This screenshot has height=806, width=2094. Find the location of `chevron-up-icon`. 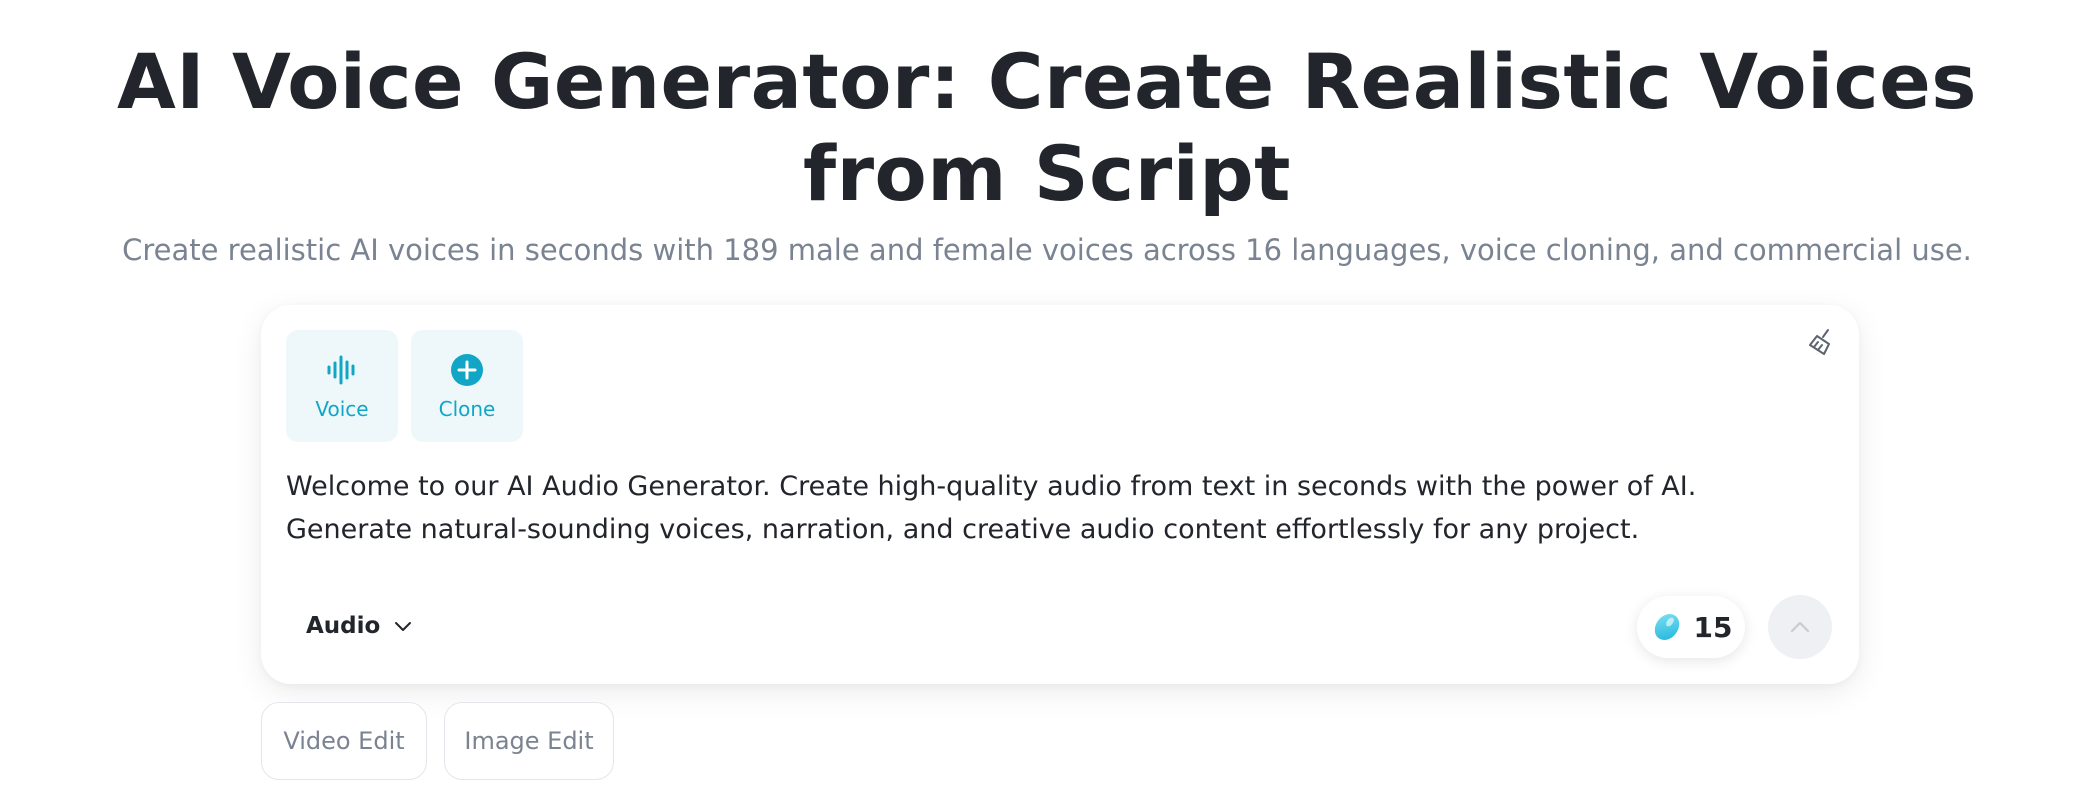

chevron-up-icon is located at coordinates (1800, 627).